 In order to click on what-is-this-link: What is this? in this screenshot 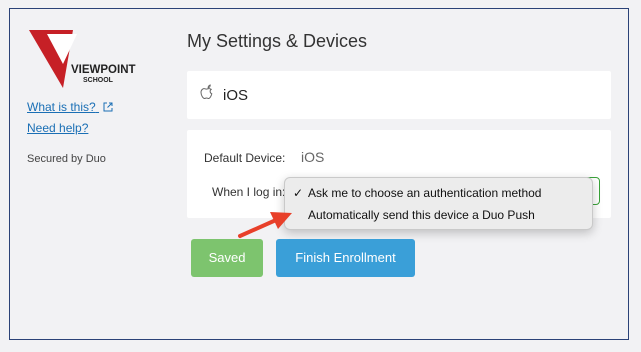, I will do `click(70, 107)`.